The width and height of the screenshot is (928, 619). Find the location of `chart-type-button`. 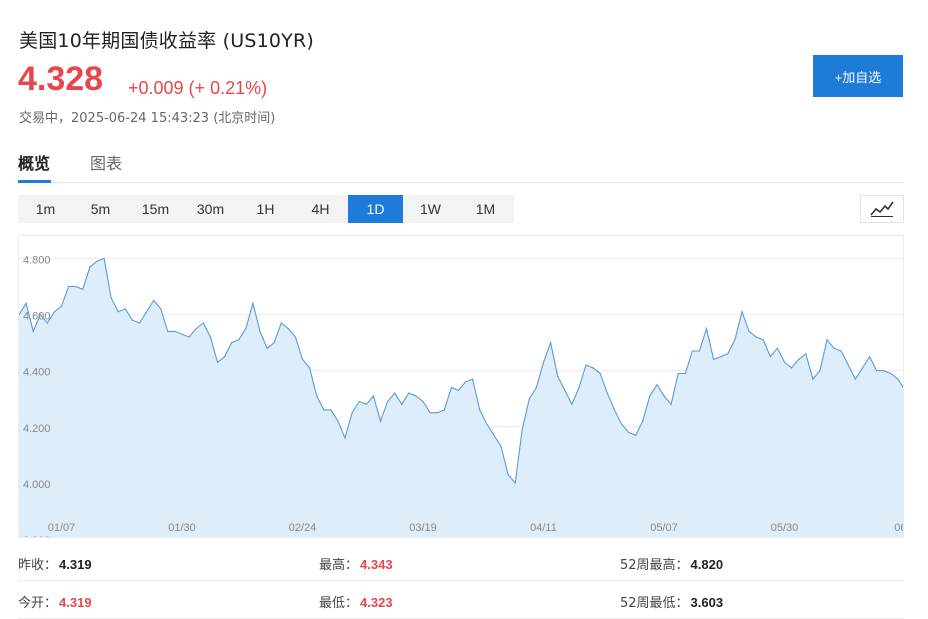

chart-type-button is located at coordinates (882, 209).